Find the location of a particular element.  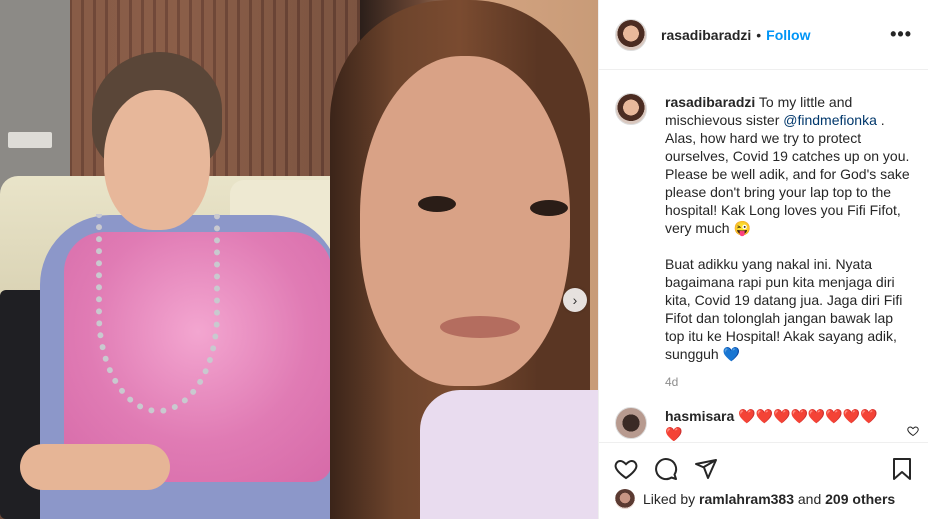

likes-prefix: Liked by is located at coordinates (669, 499).